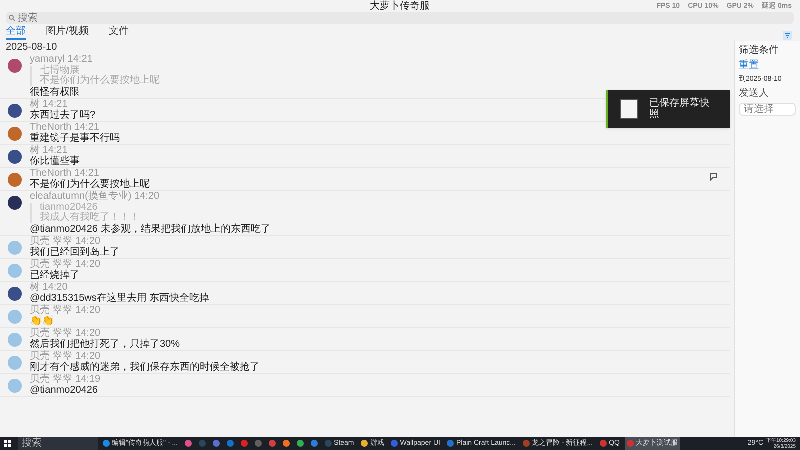 The height and width of the screenshot is (450, 800). Describe the element at coordinates (55, 92) in the screenshot. I see `message-text: 很怪有权限` at that location.